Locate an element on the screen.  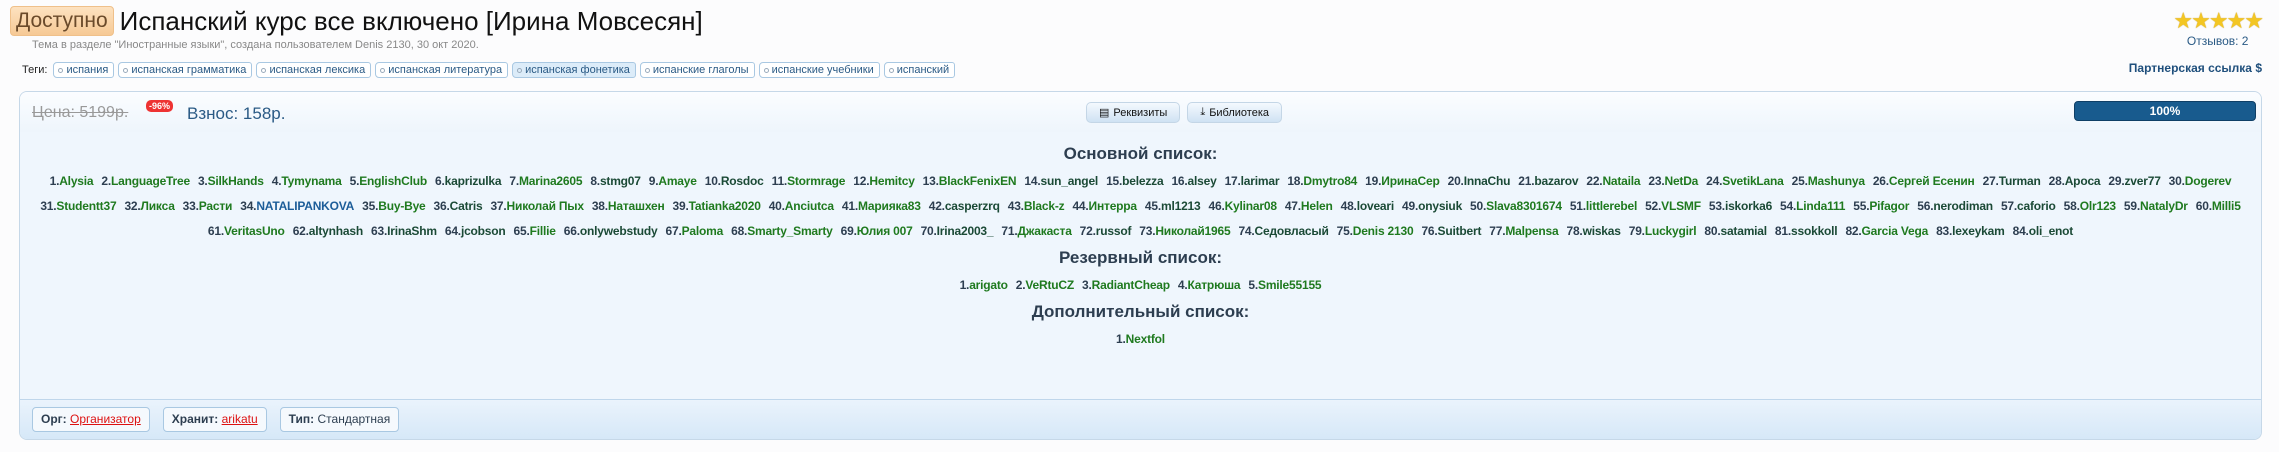
user-link: VeritasUno is located at coordinates (254, 231).